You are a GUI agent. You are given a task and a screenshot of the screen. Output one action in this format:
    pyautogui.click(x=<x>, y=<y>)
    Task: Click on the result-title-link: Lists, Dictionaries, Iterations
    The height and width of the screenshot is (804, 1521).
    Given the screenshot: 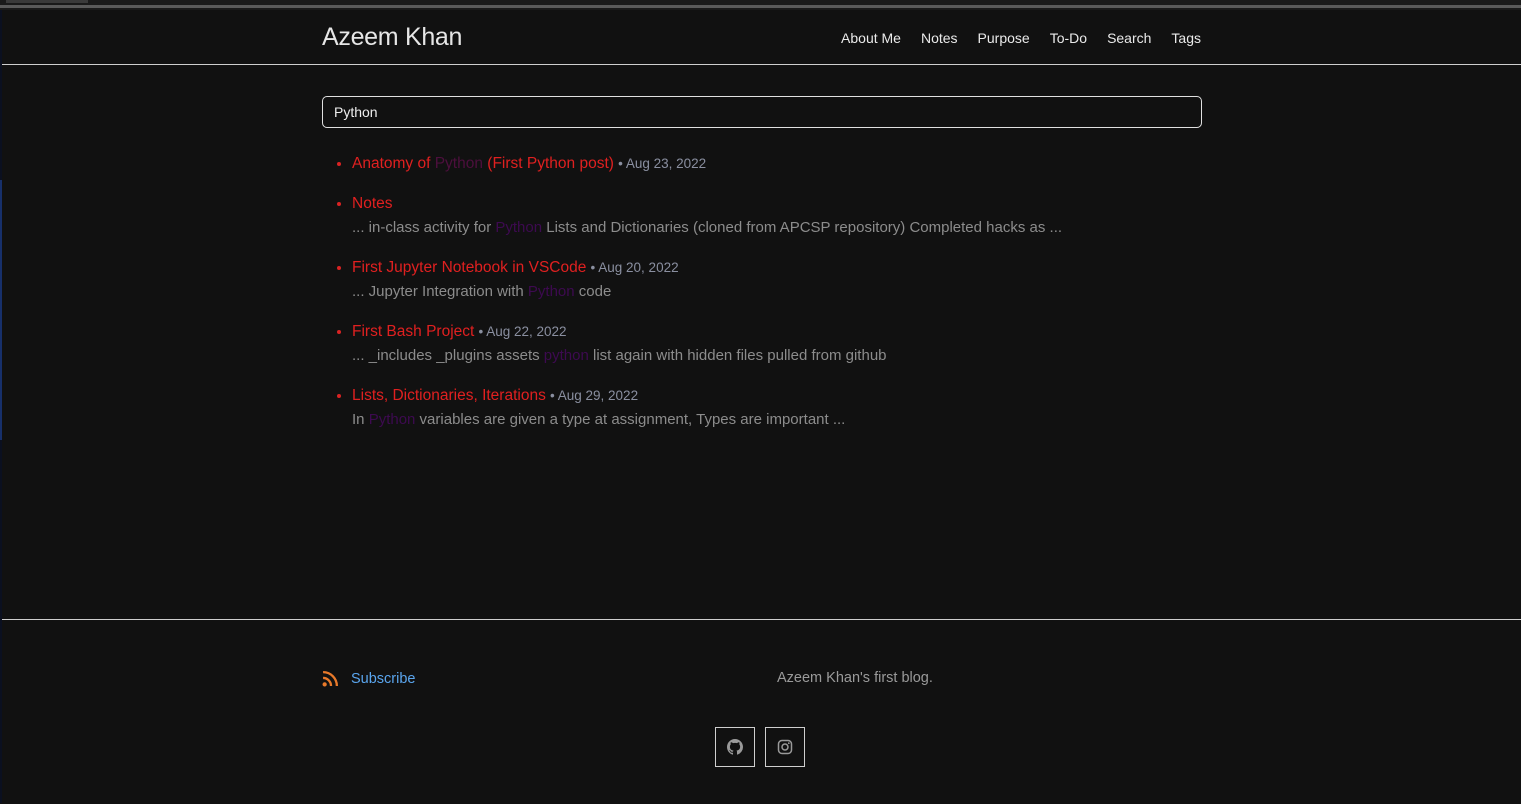 What is the action you would take?
    pyautogui.click(x=449, y=395)
    